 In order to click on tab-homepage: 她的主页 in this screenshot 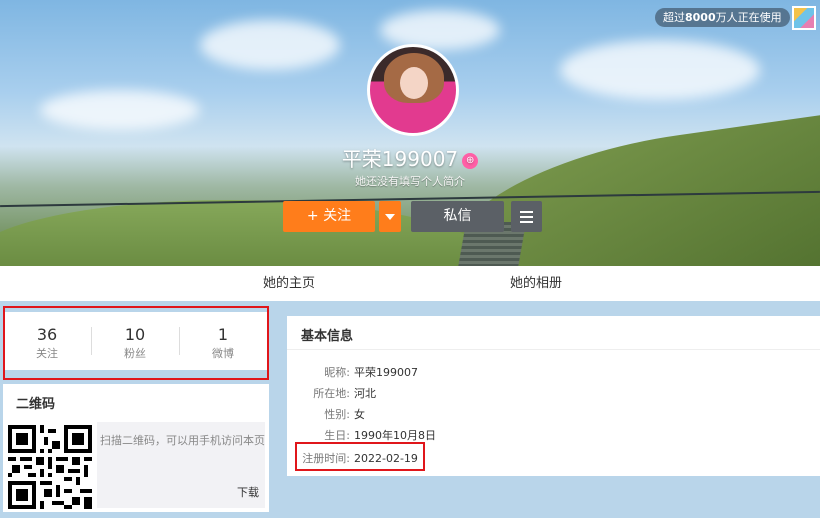, I will do `click(289, 283)`.